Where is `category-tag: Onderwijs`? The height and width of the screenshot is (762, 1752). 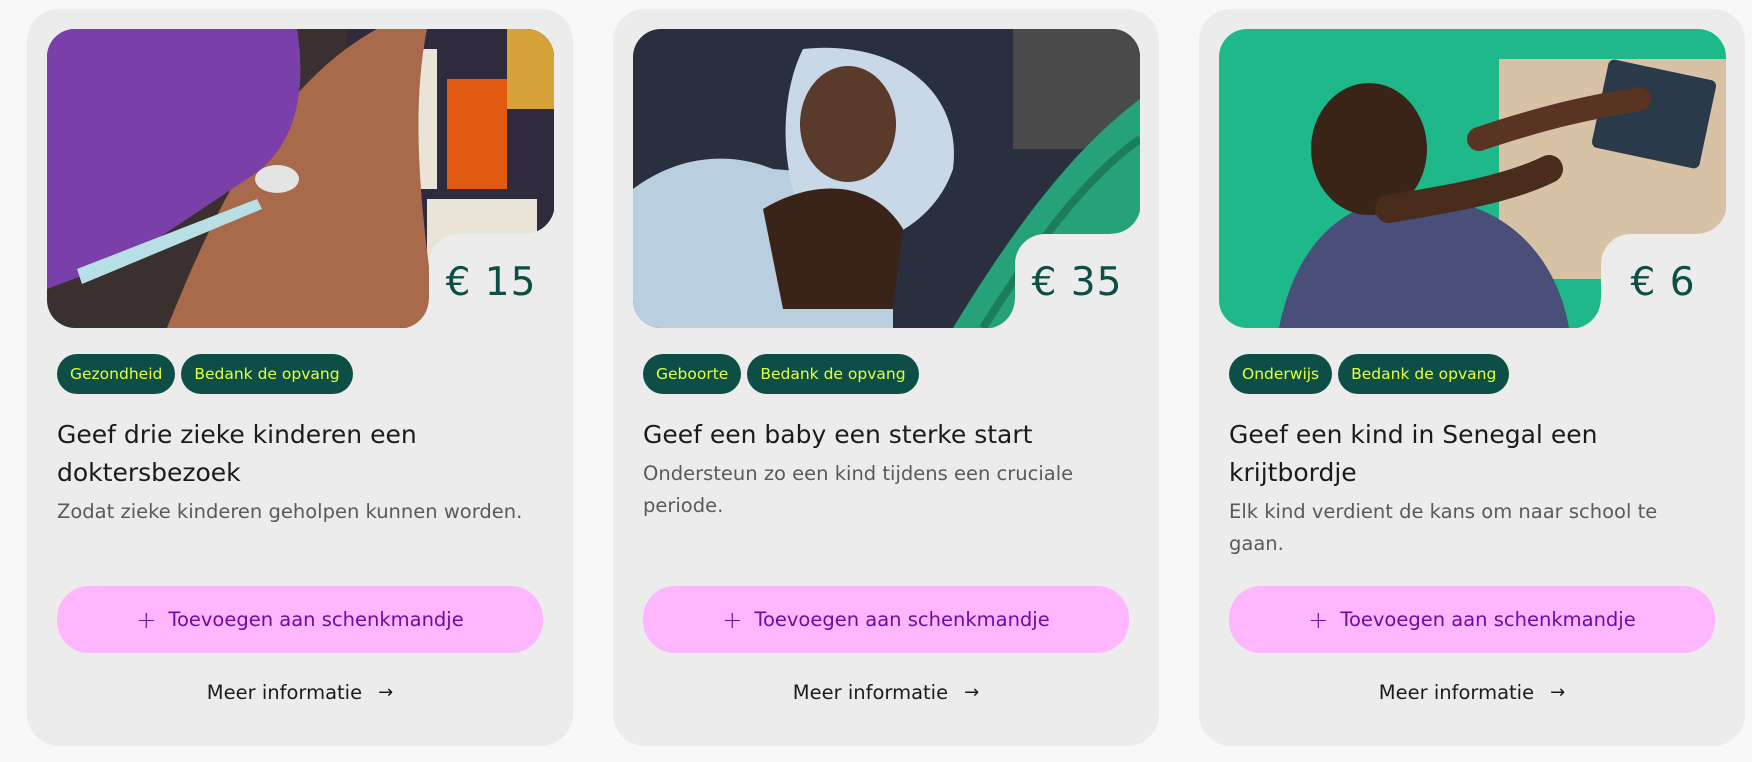
category-tag: Onderwijs is located at coordinates (1281, 374).